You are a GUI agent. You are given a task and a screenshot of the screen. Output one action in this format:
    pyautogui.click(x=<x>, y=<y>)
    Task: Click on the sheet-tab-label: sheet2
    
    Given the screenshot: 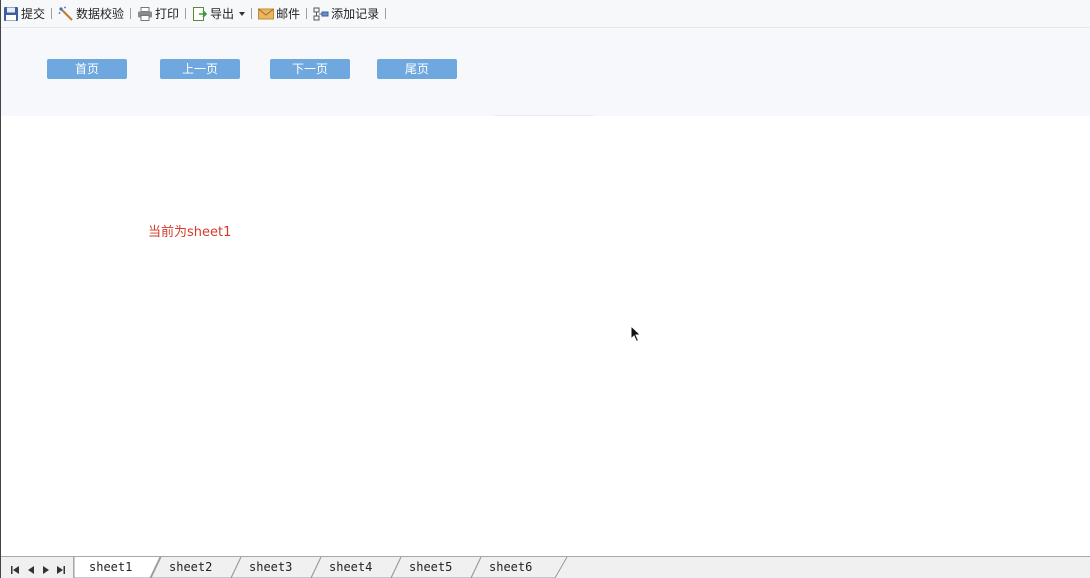 What is the action you would take?
    pyautogui.click(x=191, y=567)
    